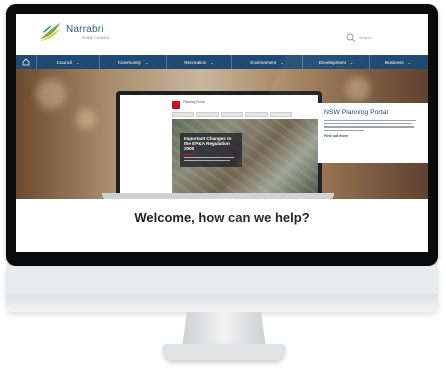  Describe the element at coordinates (50, 32) in the screenshot. I see `council-logo-icon` at that location.